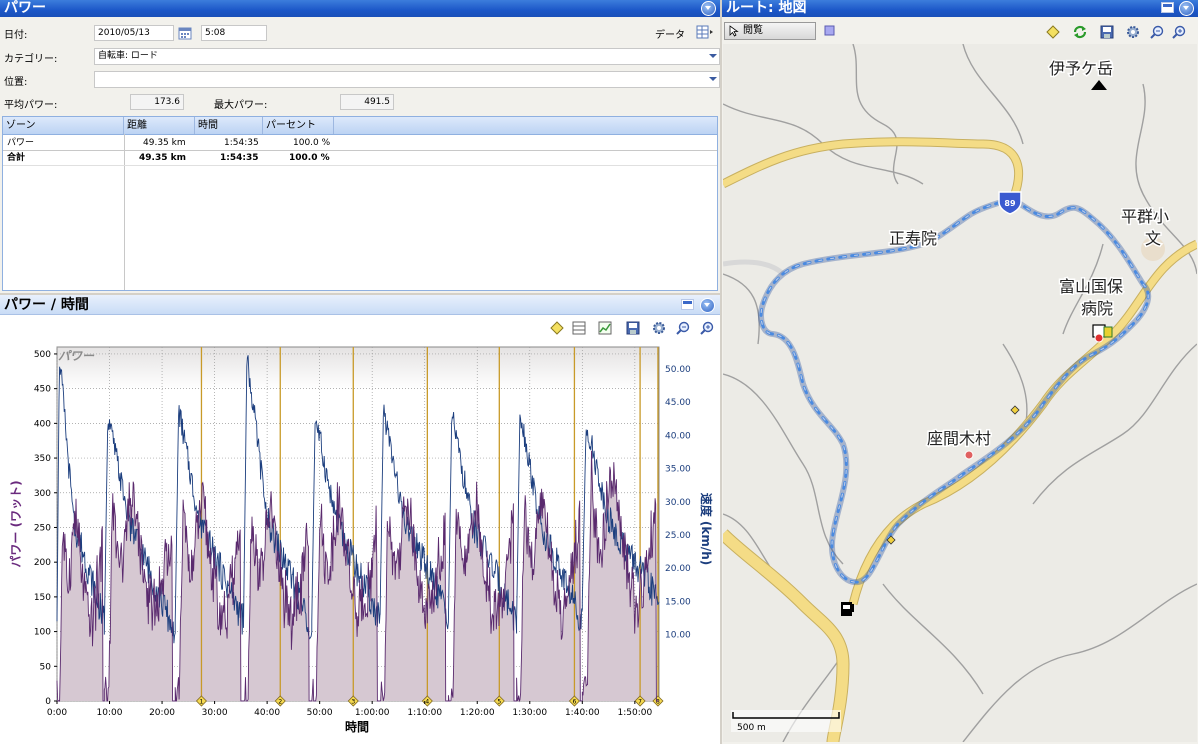 The width and height of the screenshot is (1198, 744). Describe the element at coordinates (234, 33) in the screenshot. I see `time-field: 5:08` at that location.